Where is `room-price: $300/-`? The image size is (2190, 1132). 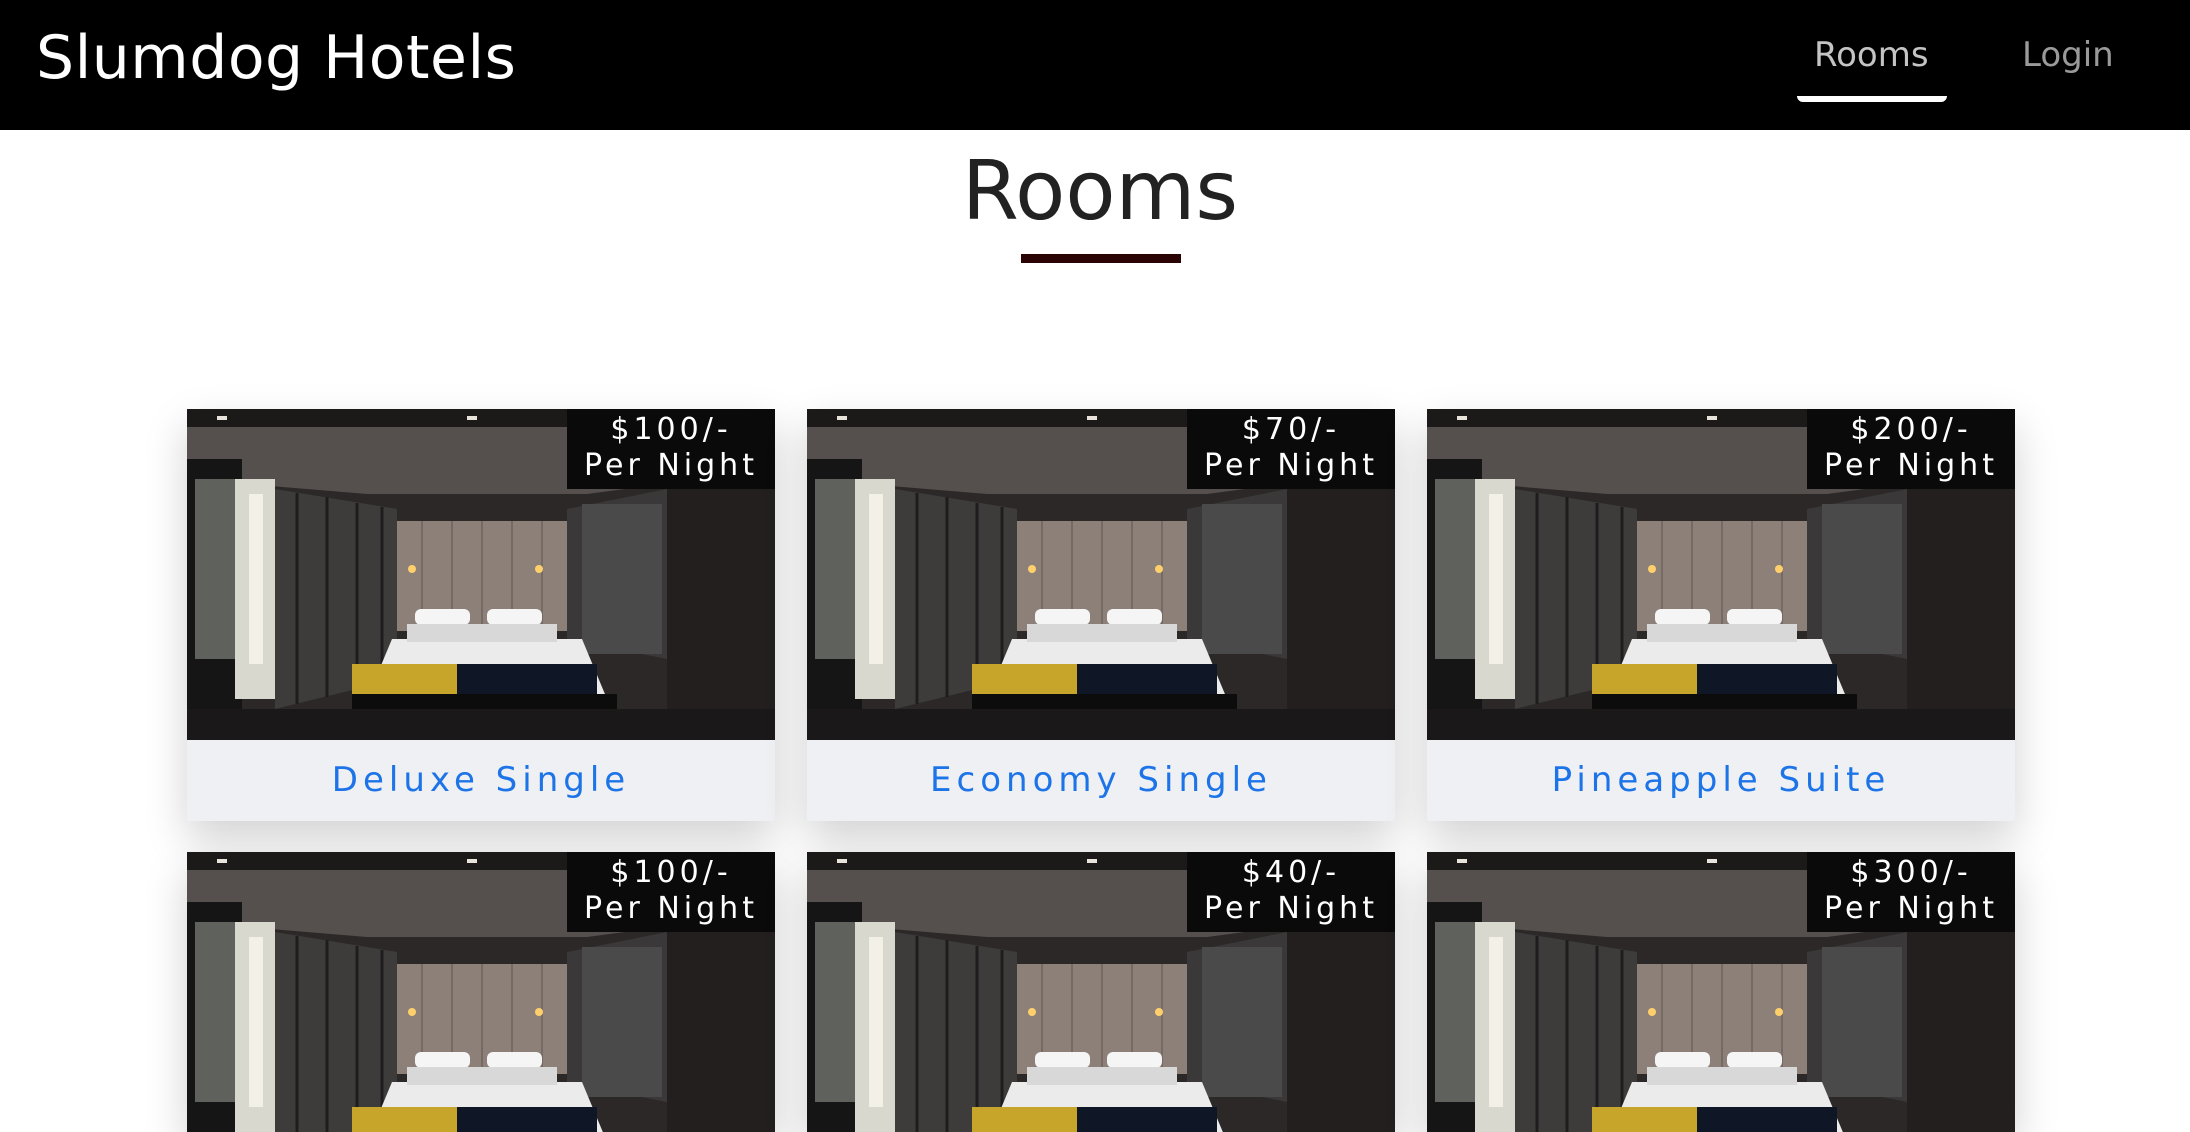
room-price: $300/- is located at coordinates (1911, 872).